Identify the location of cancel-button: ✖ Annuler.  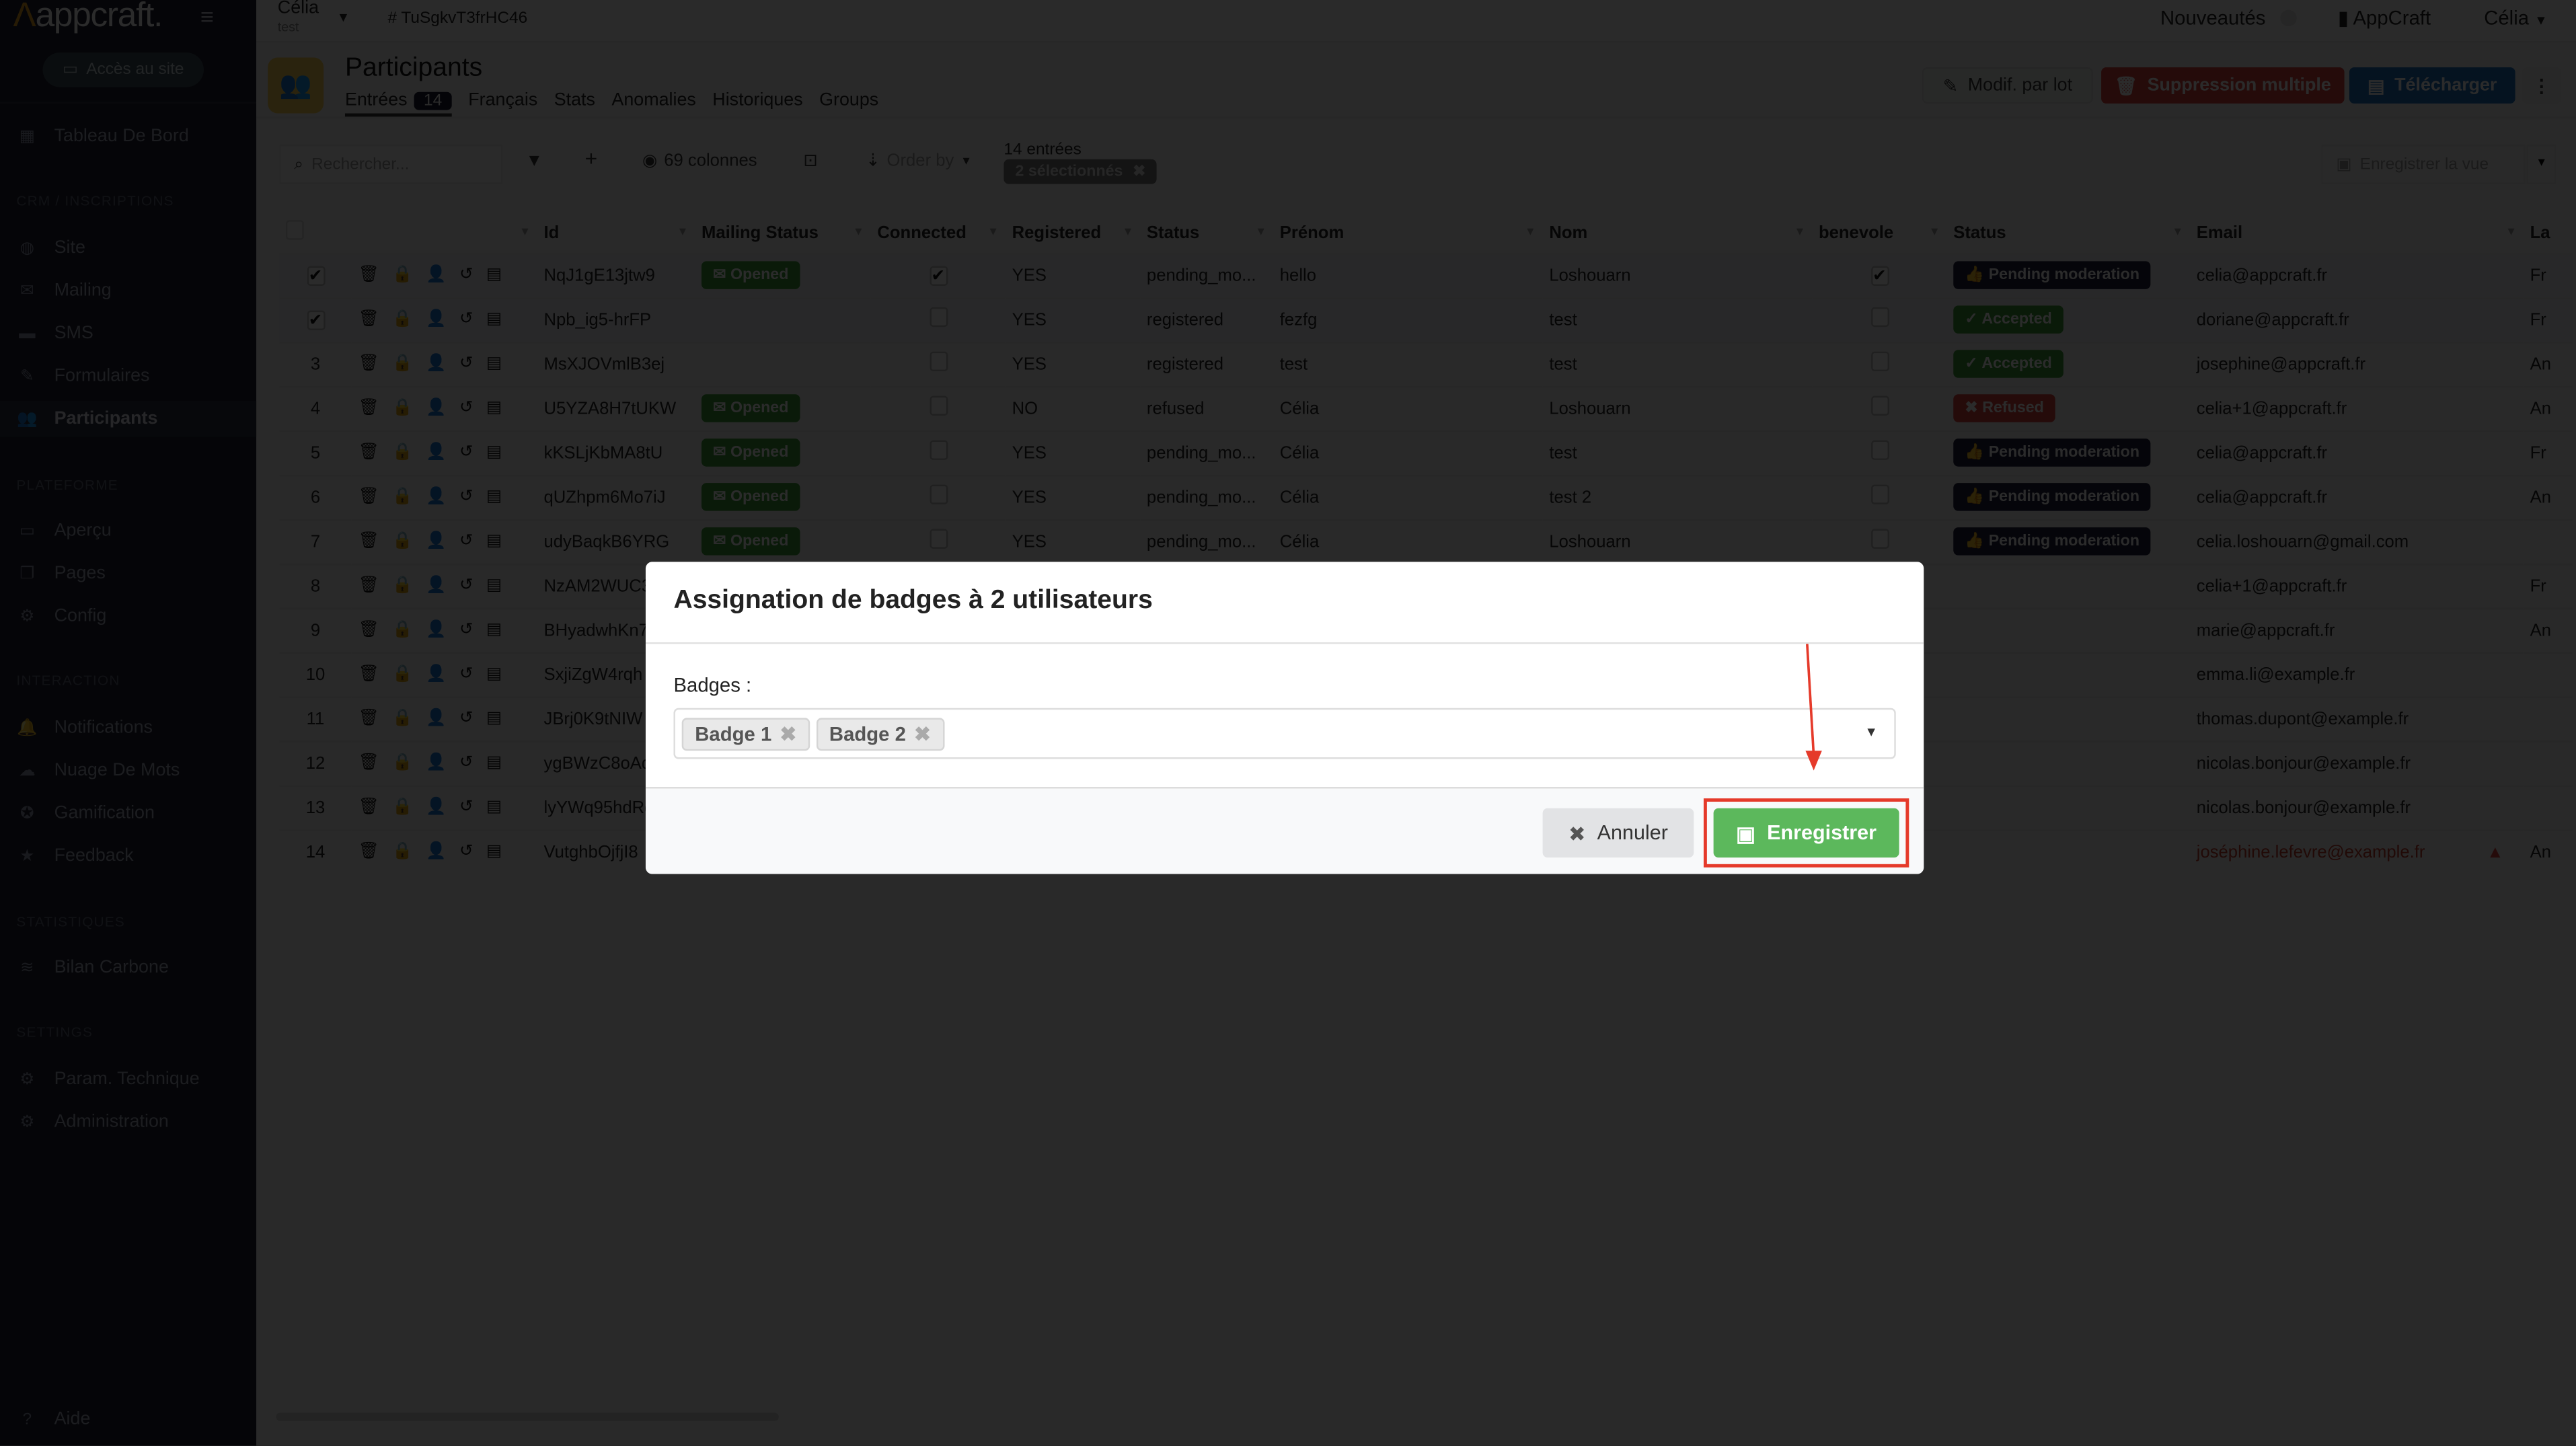
(1618, 833).